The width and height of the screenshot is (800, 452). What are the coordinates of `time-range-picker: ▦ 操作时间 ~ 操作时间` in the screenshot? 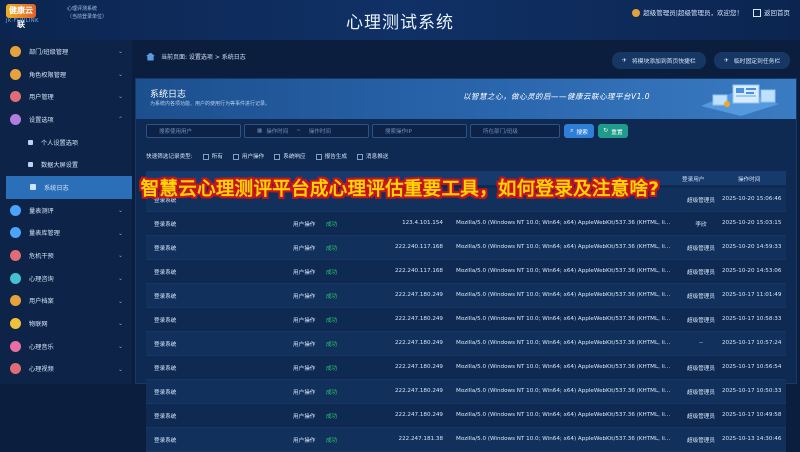 It's located at (306, 131).